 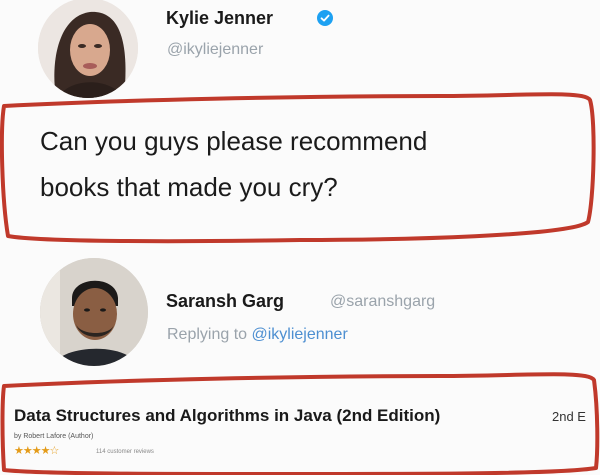 I want to click on book-edition-tag: 2nd E, so click(x=569, y=416).